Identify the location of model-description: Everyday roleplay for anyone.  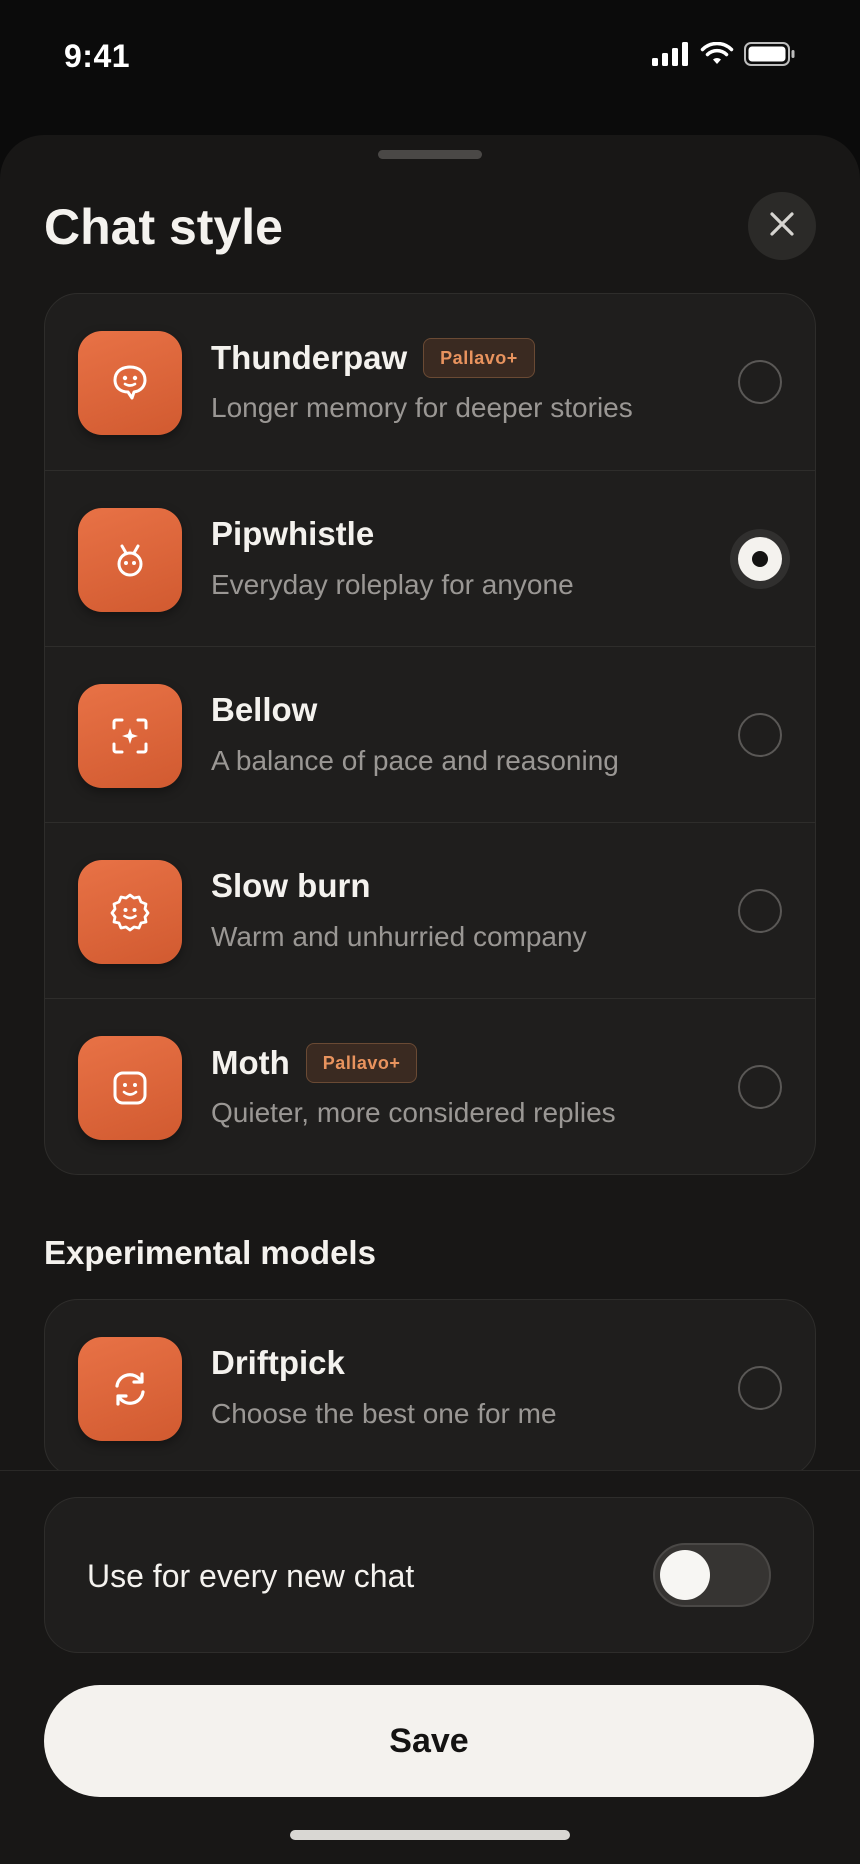
(392, 584).